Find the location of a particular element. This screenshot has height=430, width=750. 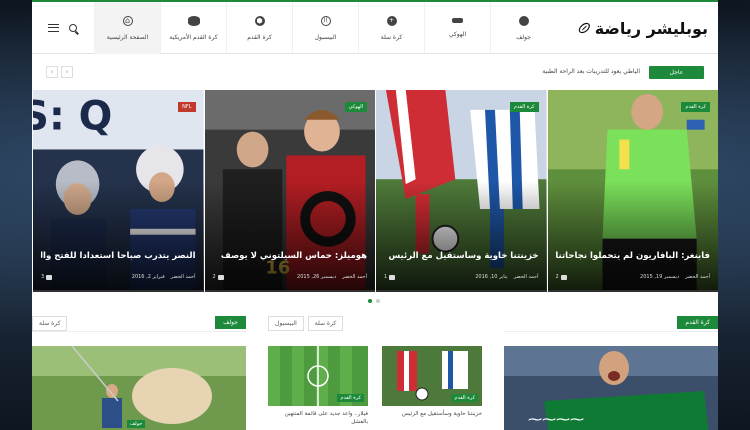

slide-title: فابنغر: البافاريون لم يتحملوا نجاحاتنا is located at coordinates (633, 256).